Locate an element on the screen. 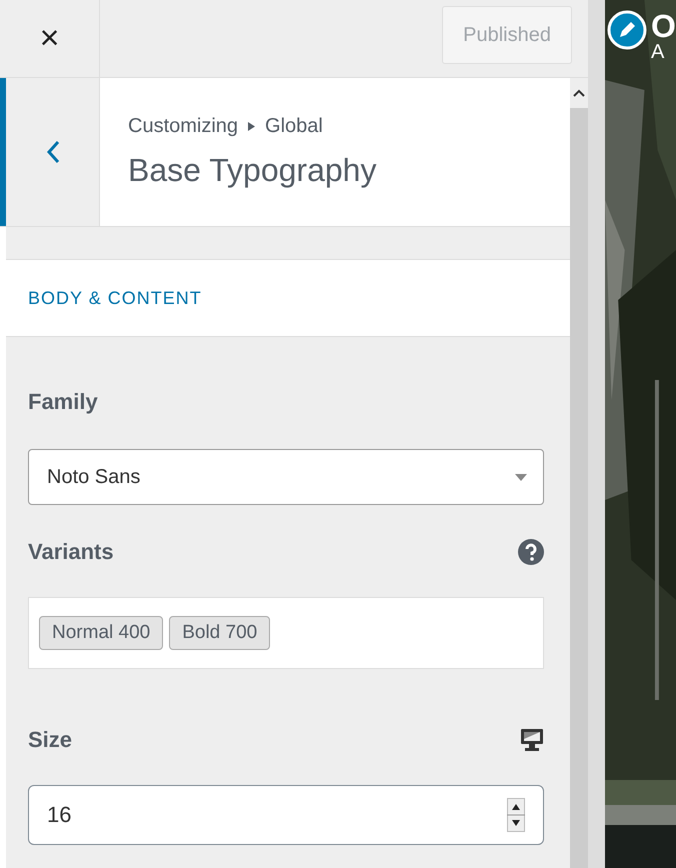 The image size is (676, 868). breadcrumb-text: Customizing is located at coordinates (183, 126).